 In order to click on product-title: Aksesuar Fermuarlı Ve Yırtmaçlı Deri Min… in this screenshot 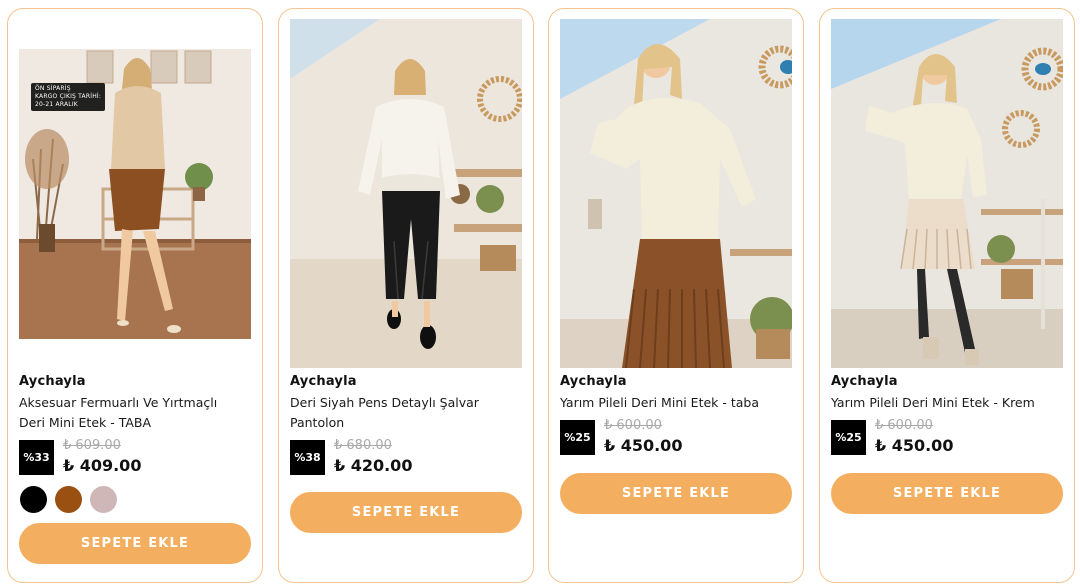, I will do `click(133, 413)`.